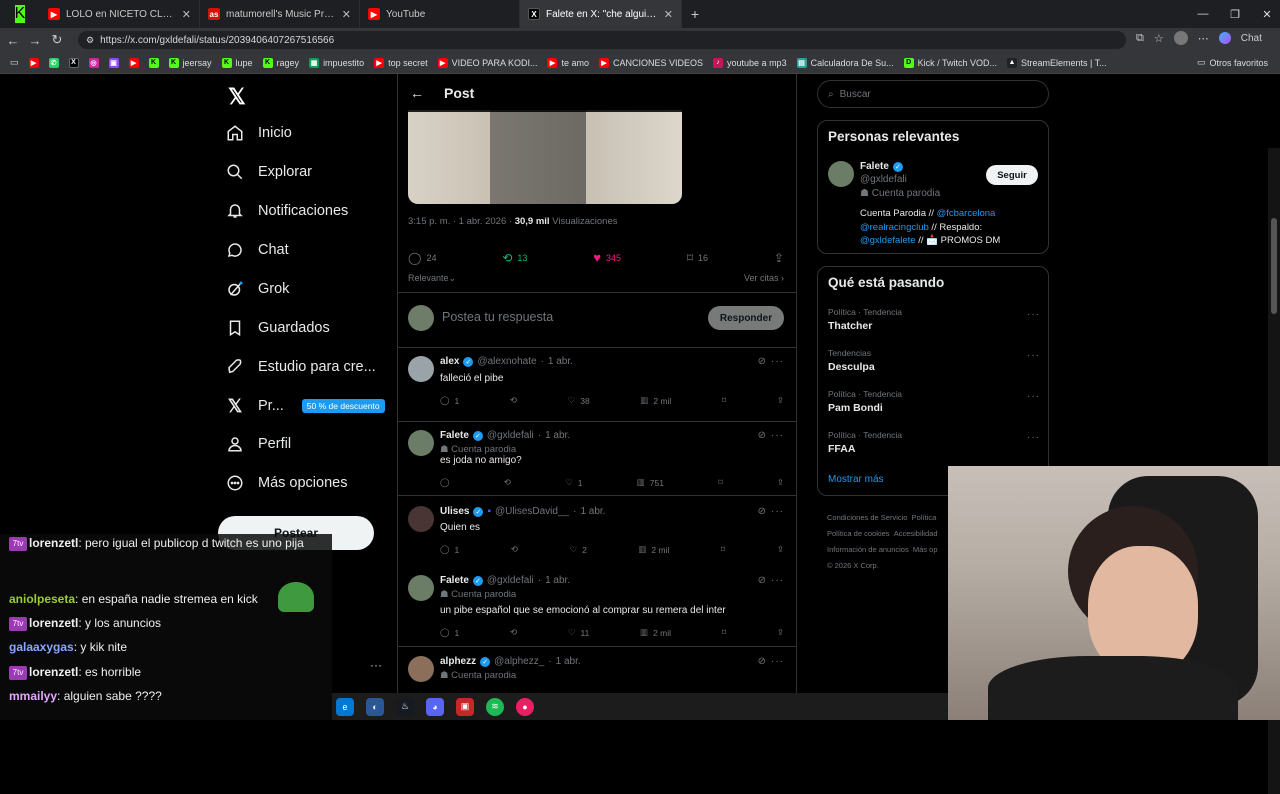 Image resolution: width=1280 pixels, height=794 pixels. I want to click on browser-chat-label: Chat, so click(1251, 38).